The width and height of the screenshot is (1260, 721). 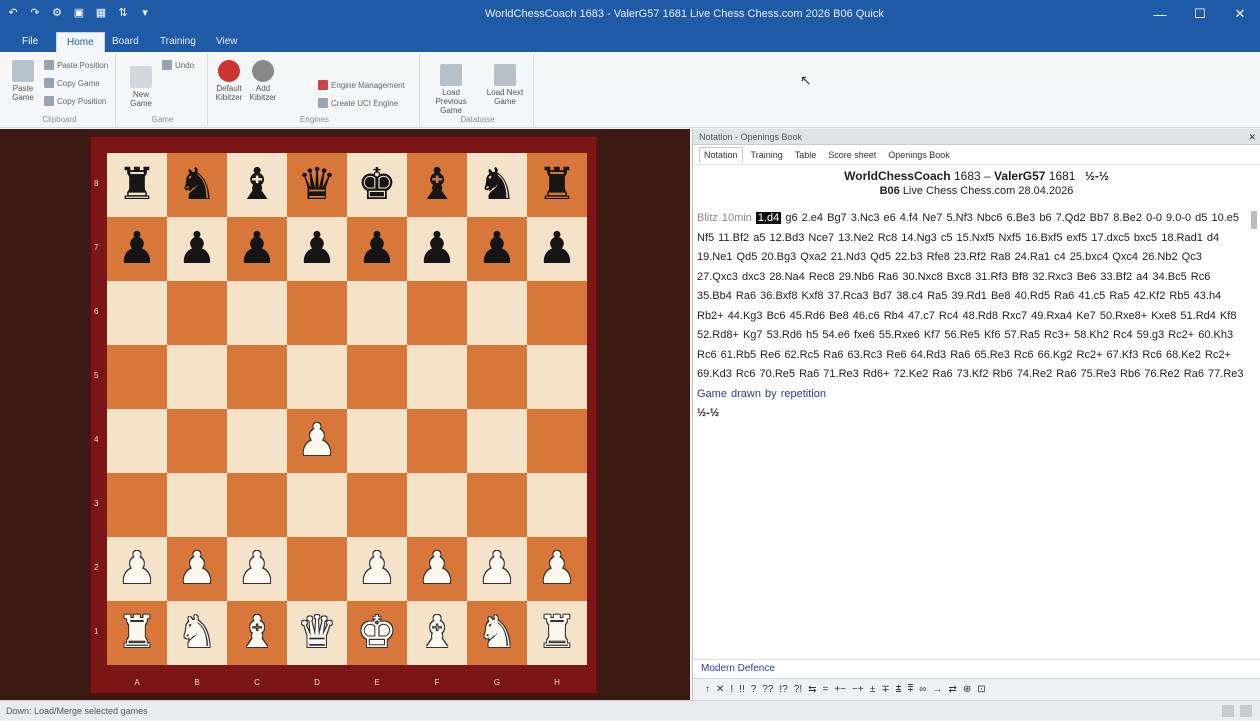 What do you see at coordinates (742, 689) in the screenshot?
I see `annotation-button: !!` at bounding box center [742, 689].